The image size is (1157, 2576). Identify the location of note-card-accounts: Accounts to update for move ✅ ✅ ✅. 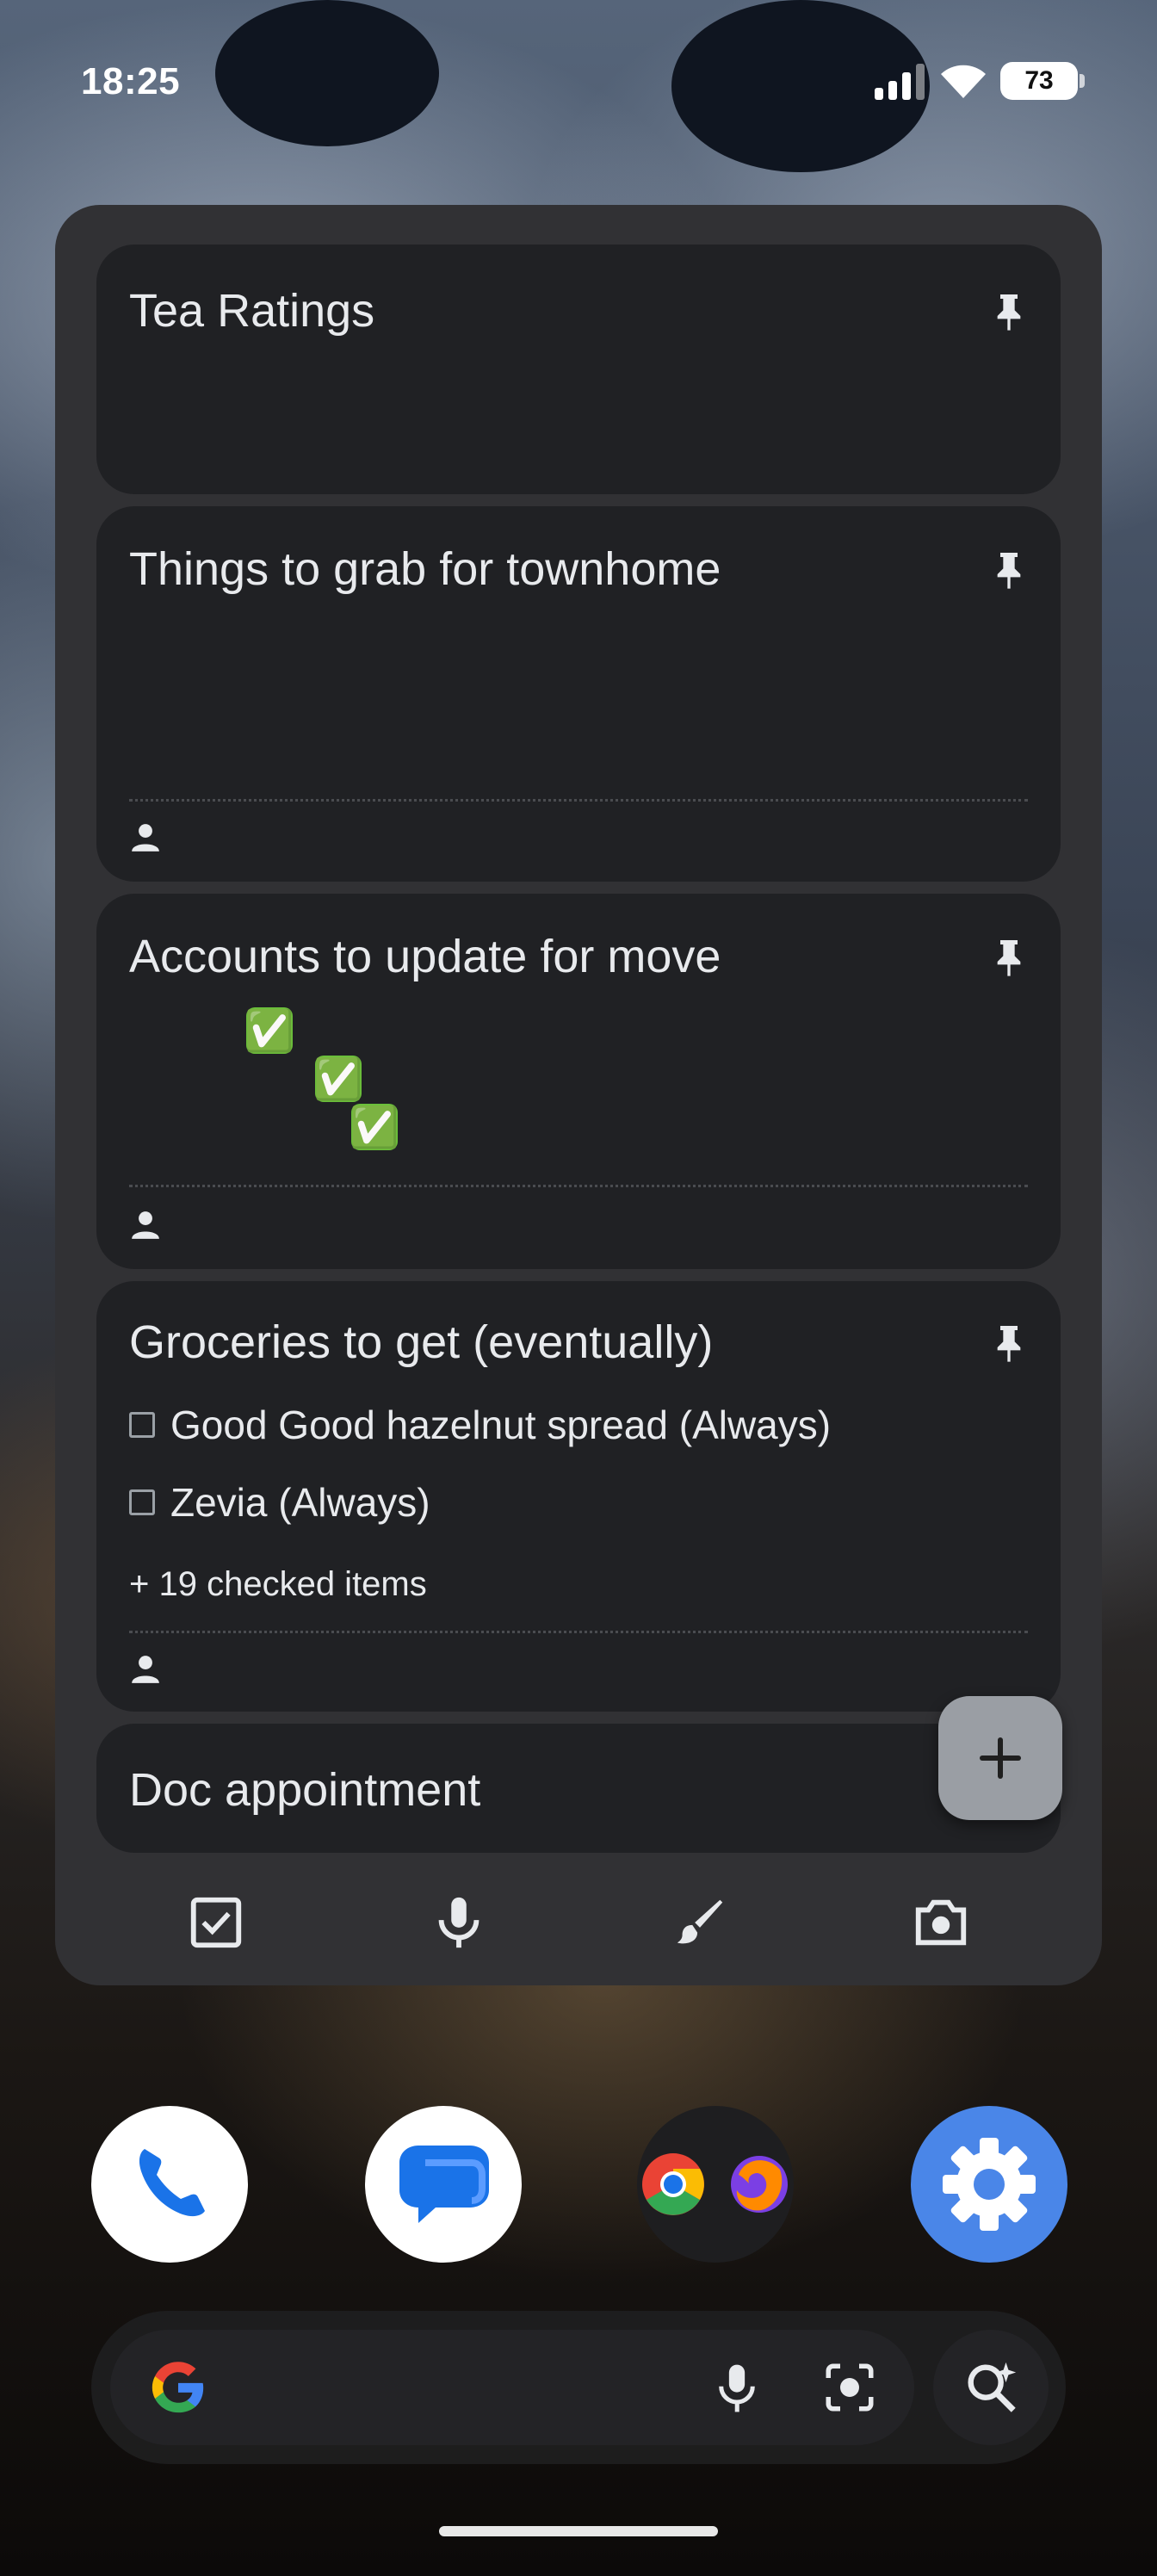
(579, 1081).